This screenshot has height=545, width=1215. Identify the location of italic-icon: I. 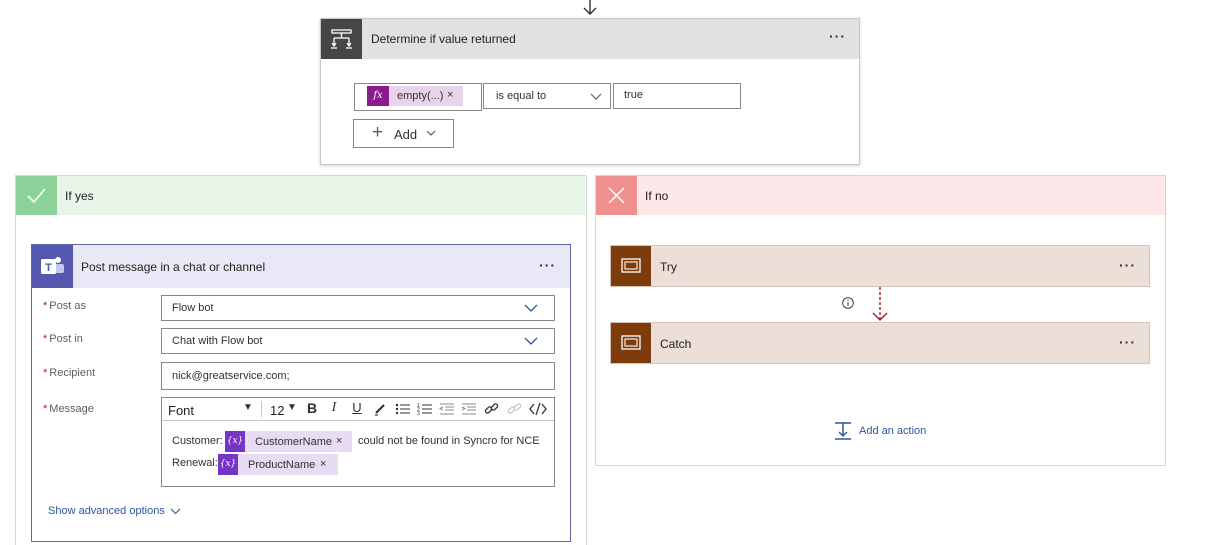
(334, 408).